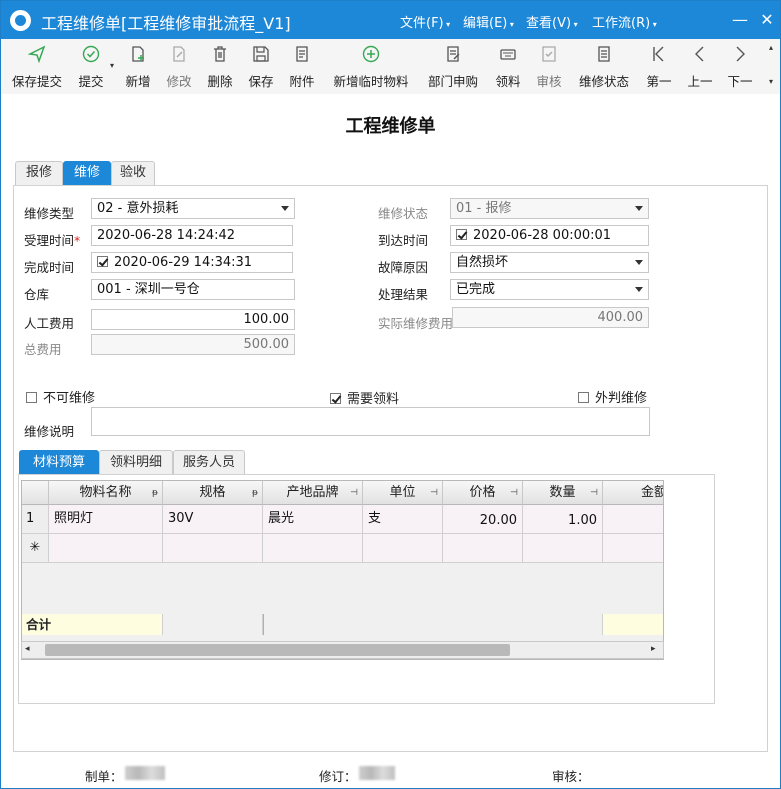 This screenshot has height=789, width=781. I want to click on table-cell: 20.00, so click(483, 519).